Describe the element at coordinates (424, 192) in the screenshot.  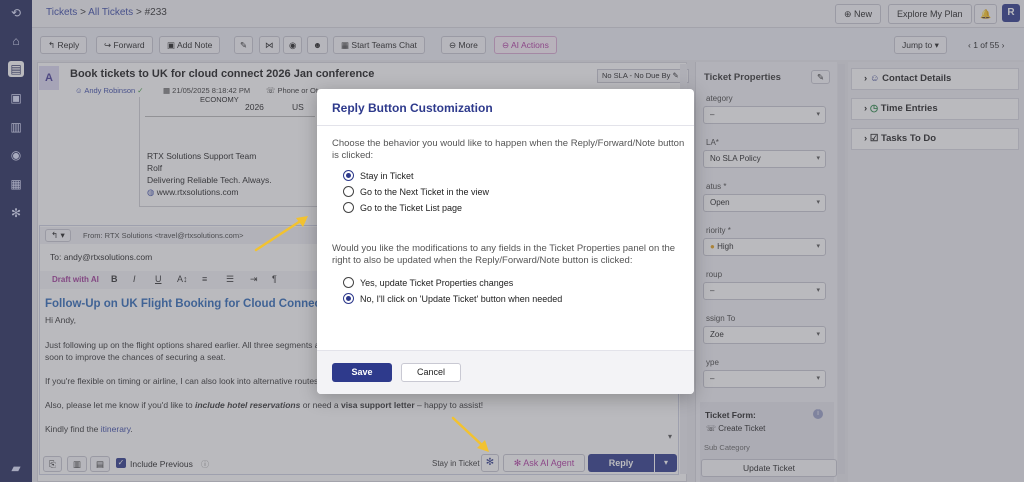
I see `option-next-ticket: Go to the Next Ticket in the view` at that location.